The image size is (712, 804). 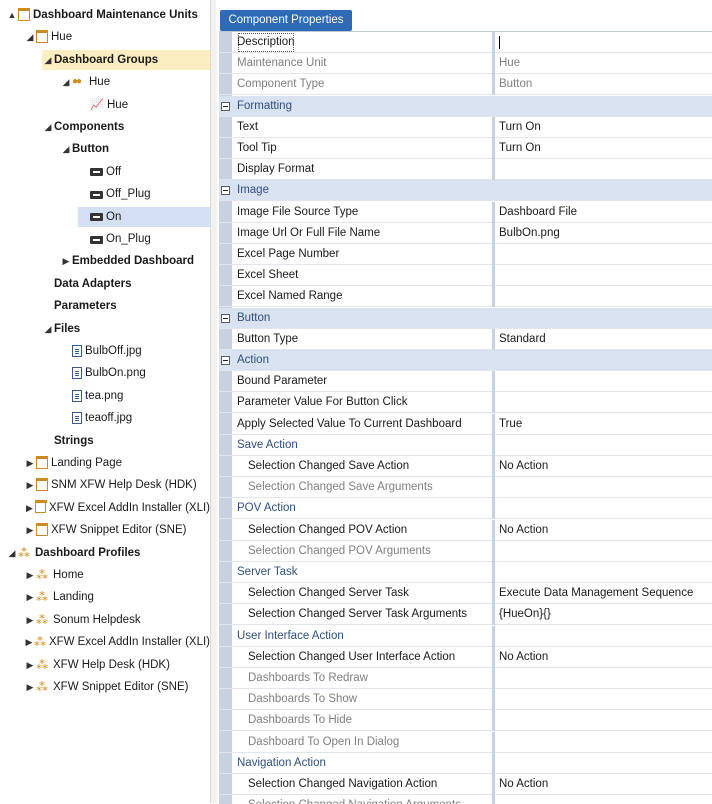 What do you see at coordinates (117, 508) in the screenshot?
I see `tree-node: ▶ XFW Excel AddIn Installer (XLI)` at bounding box center [117, 508].